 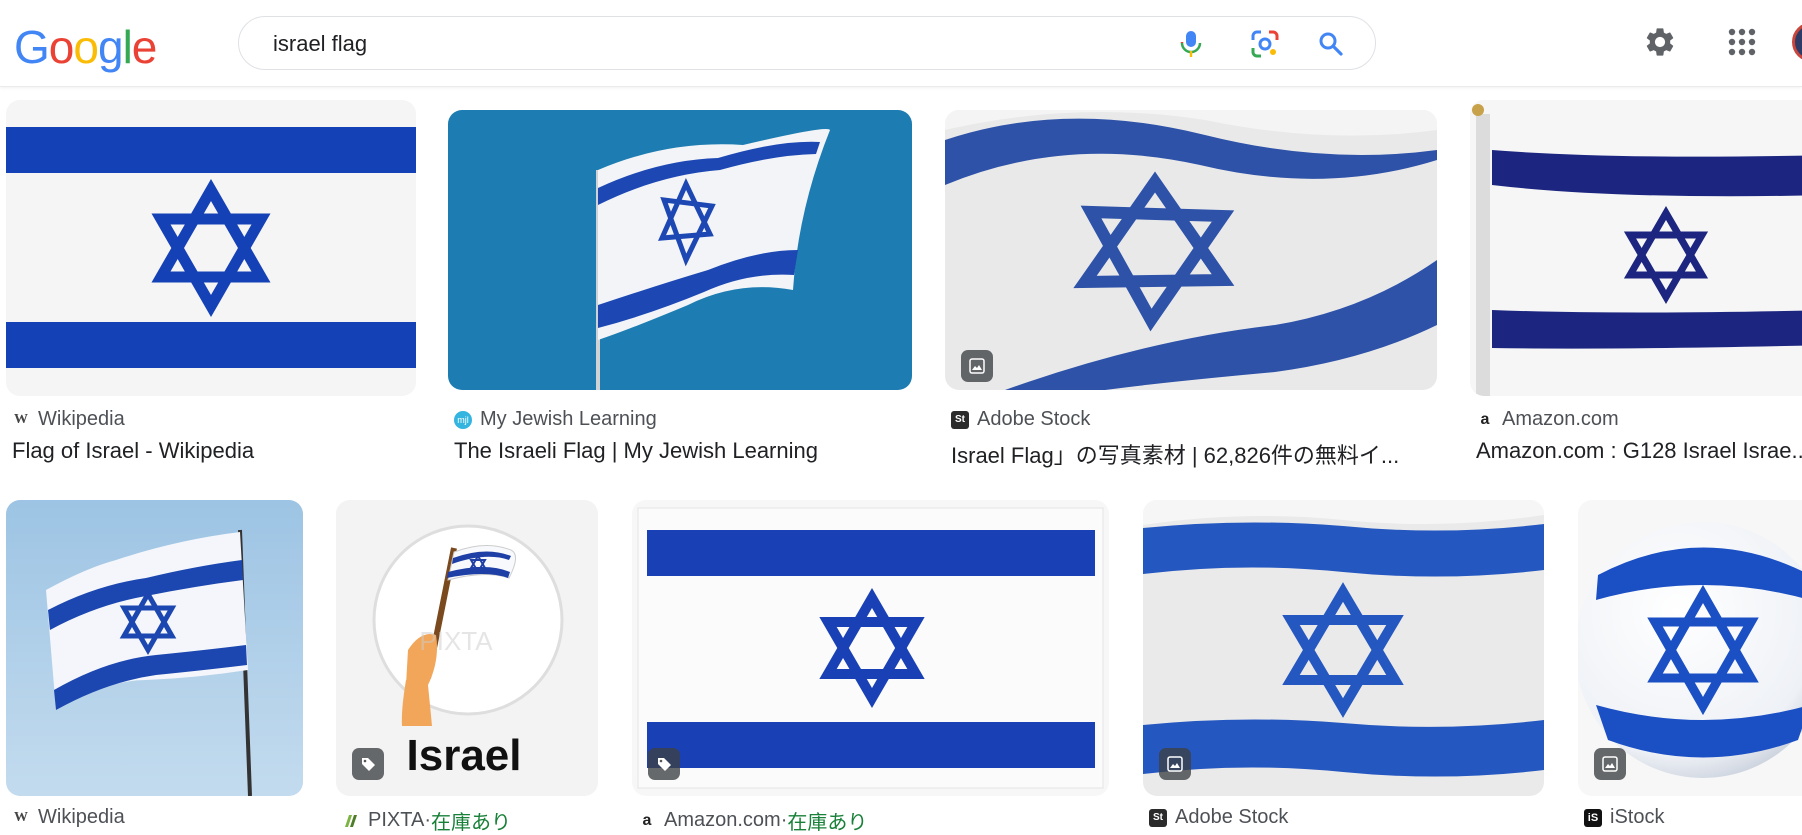 What do you see at coordinates (144, 47) in the screenshot?
I see `logo-letter: e` at bounding box center [144, 47].